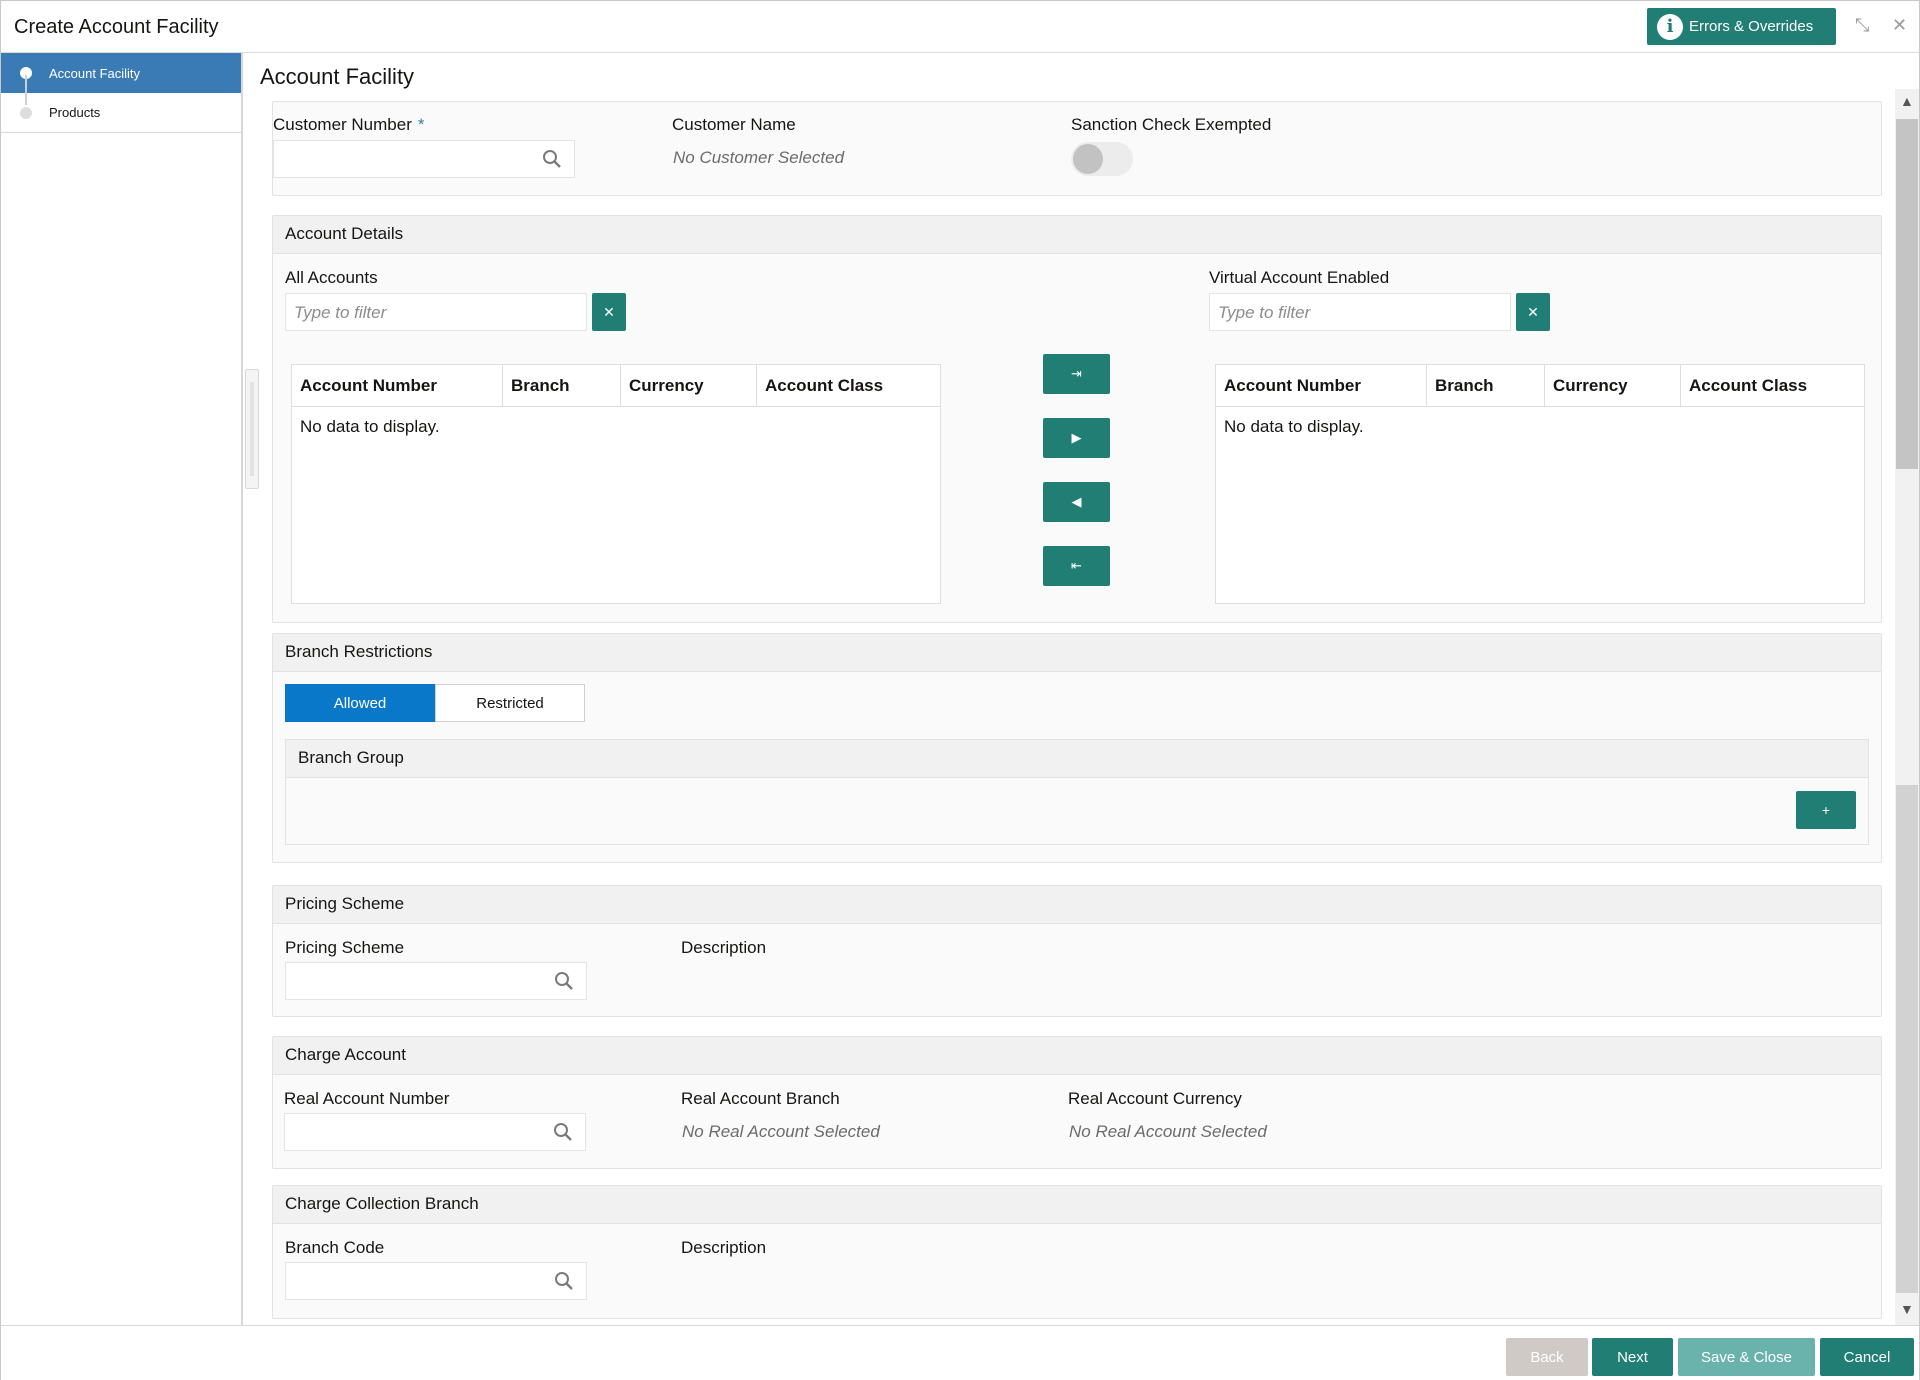 The height and width of the screenshot is (1380, 1920). I want to click on window-title: Create Account Facility, so click(116, 27).